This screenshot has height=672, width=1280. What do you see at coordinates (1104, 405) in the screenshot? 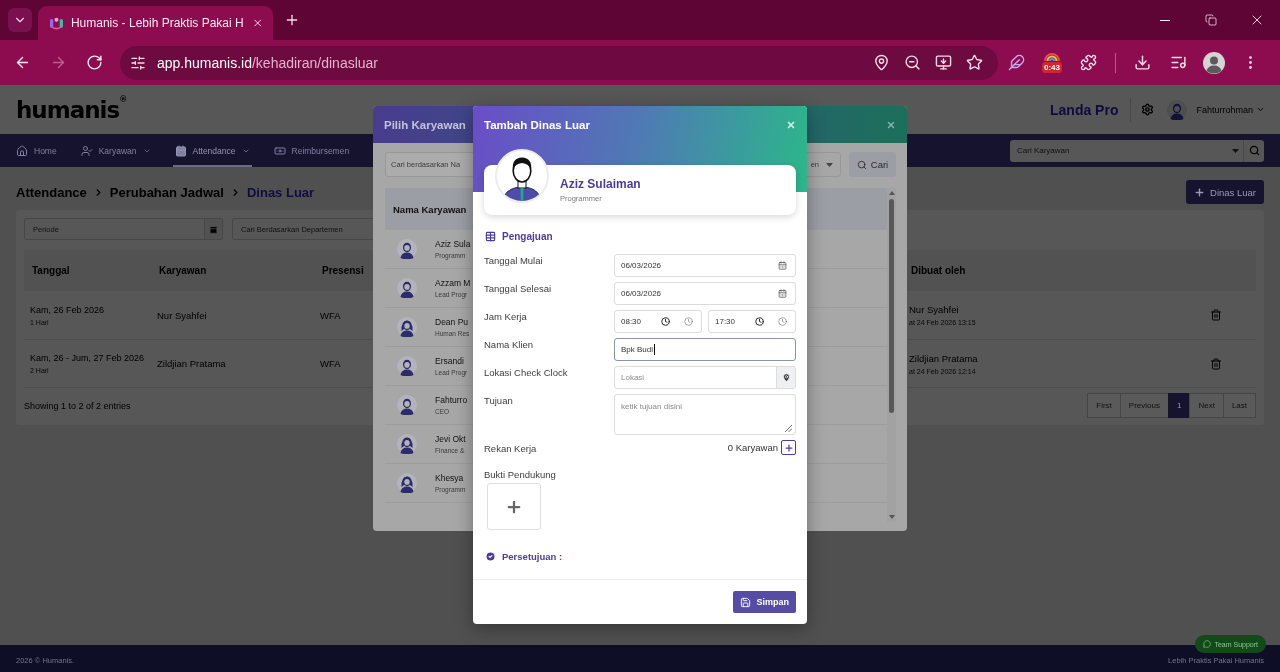
I see `page-button: First` at bounding box center [1104, 405].